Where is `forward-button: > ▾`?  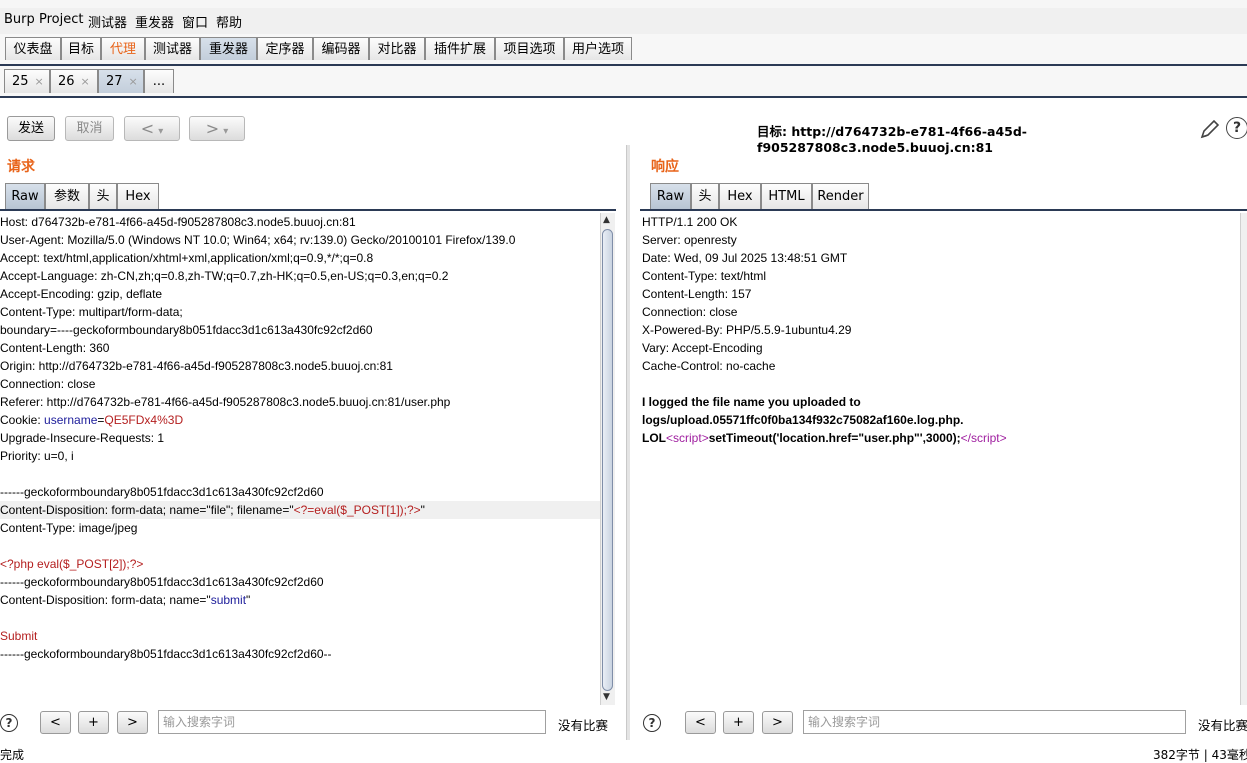
forward-button: > ▾ is located at coordinates (217, 128).